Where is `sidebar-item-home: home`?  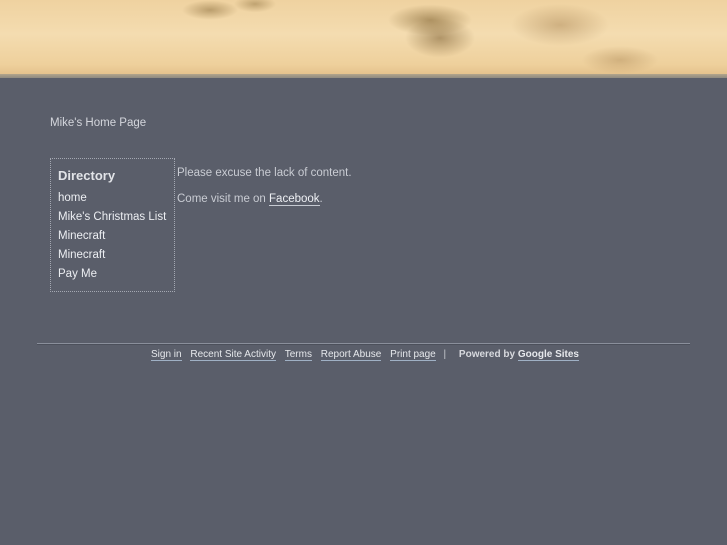
sidebar-item-home: home is located at coordinates (116, 201).